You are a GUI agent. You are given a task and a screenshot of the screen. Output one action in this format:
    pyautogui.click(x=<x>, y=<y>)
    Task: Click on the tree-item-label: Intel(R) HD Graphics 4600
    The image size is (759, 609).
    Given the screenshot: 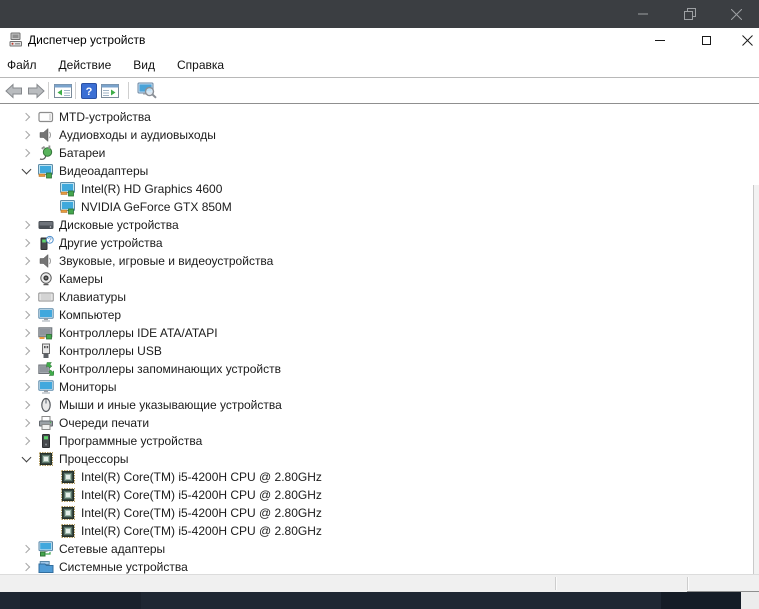 What is the action you would take?
    pyautogui.click(x=152, y=189)
    